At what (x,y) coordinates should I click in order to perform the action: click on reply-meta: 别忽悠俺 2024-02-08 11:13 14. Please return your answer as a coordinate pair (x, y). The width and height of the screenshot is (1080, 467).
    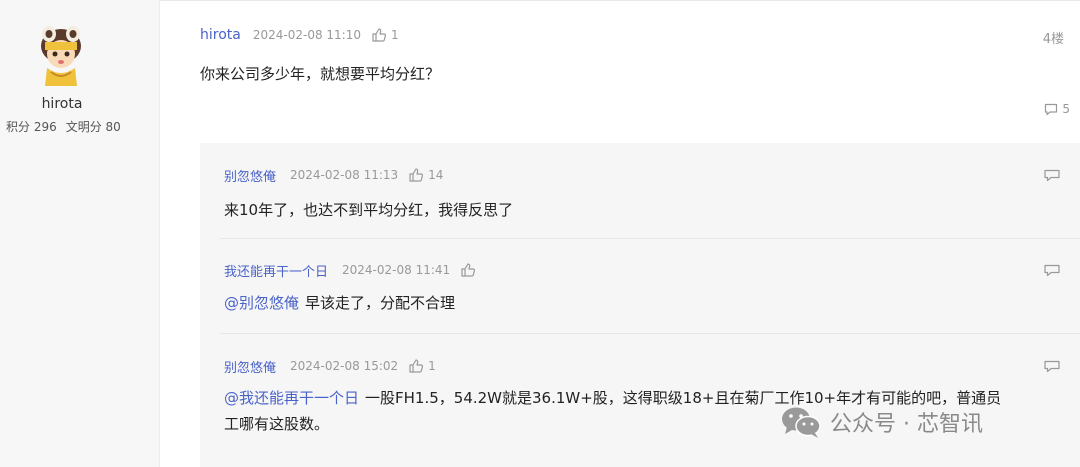
    Looking at the image, I should click on (333, 175).